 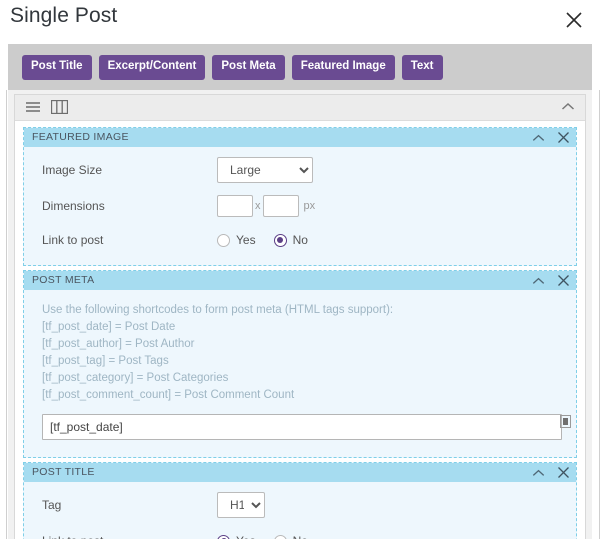 I want to click on tab-text: Text, so click(x=422, y=67).